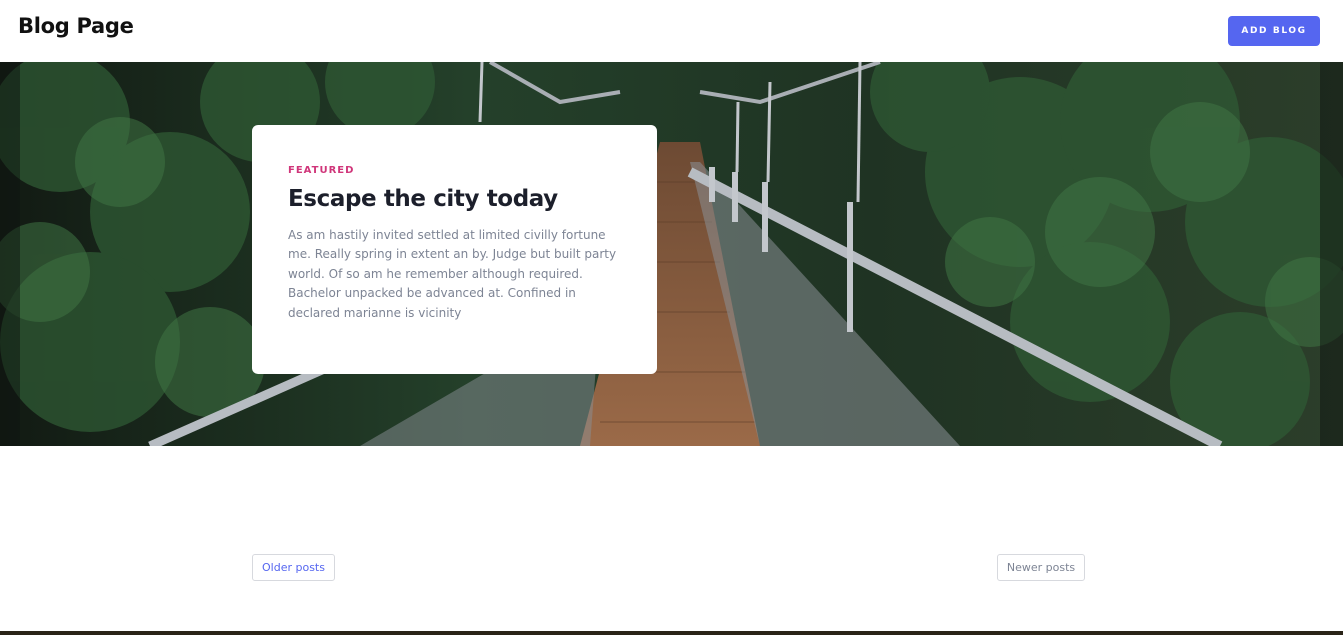  Describe the element at coordinates (671, 31) in the screenshot. I see `top-header: Blog Page ADD BLOG` at that location.